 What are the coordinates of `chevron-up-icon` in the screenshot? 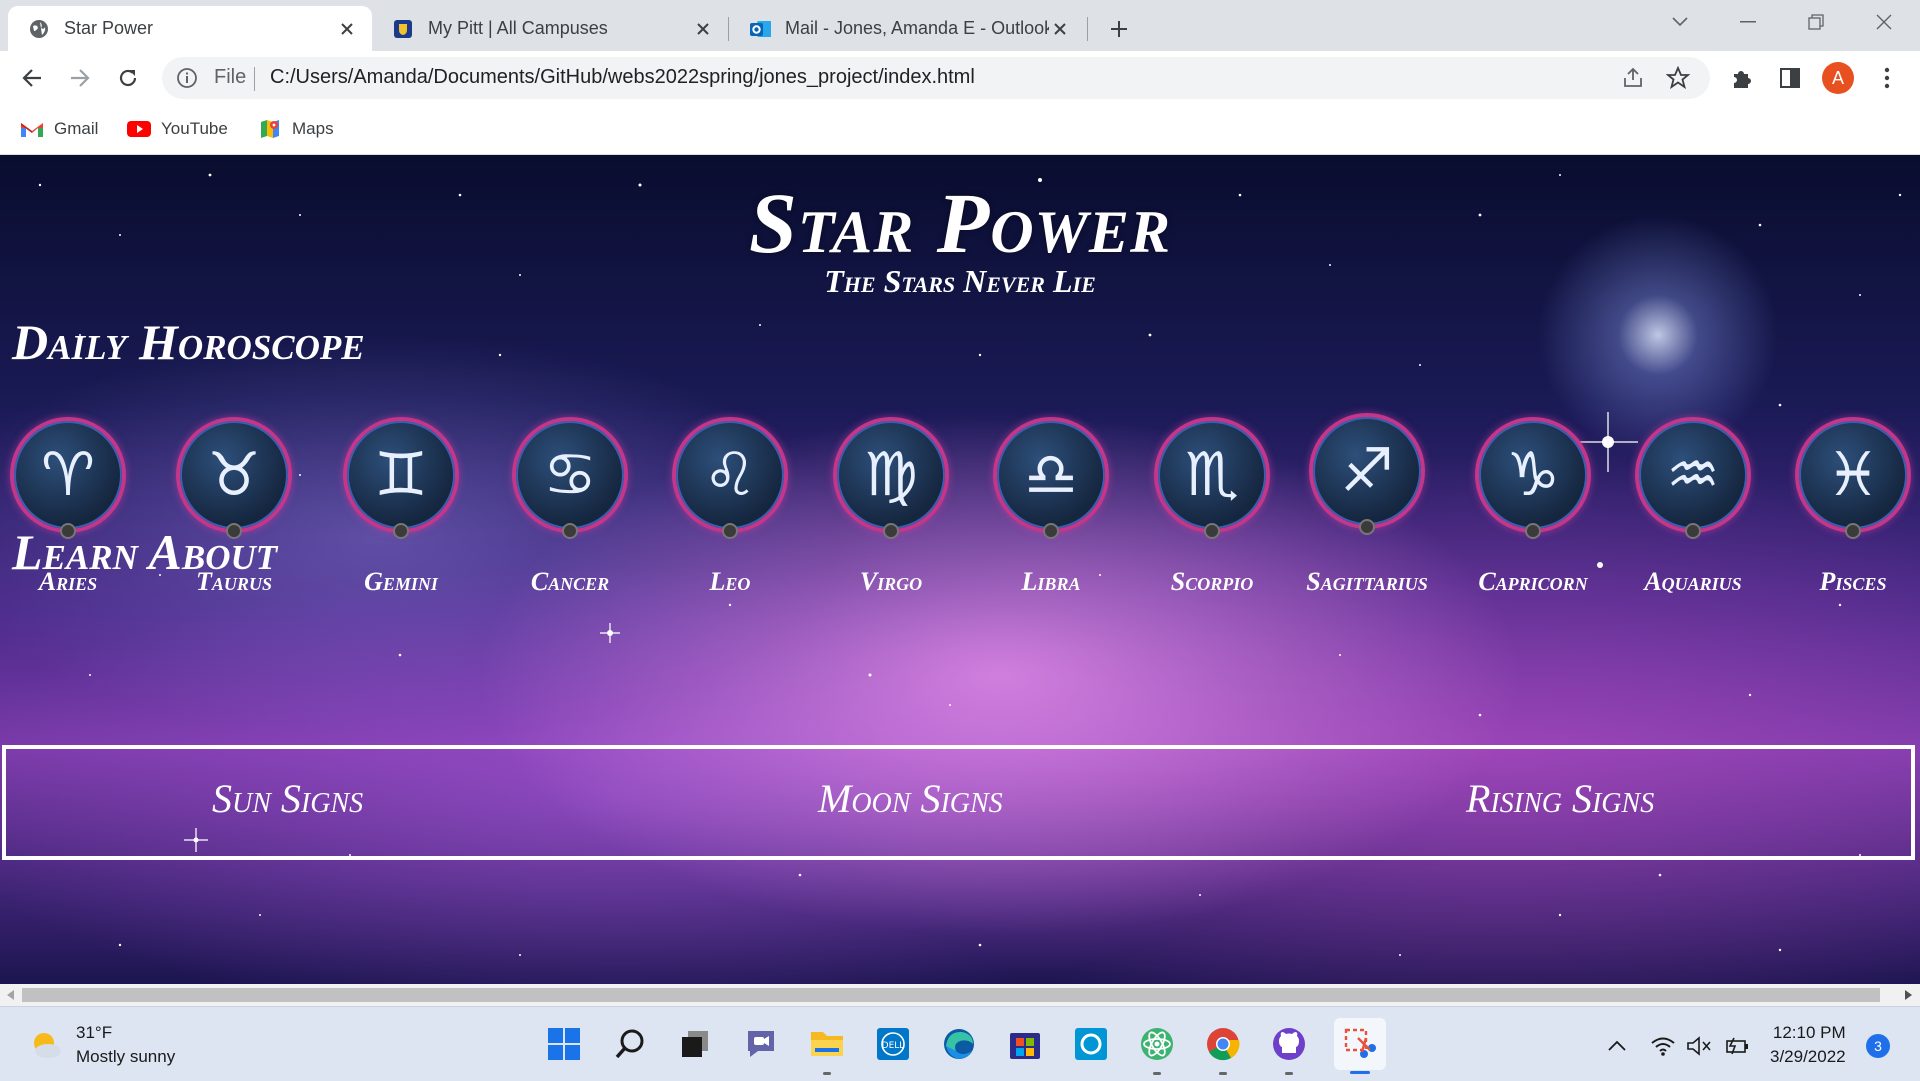 It's located at (1617, 1045).